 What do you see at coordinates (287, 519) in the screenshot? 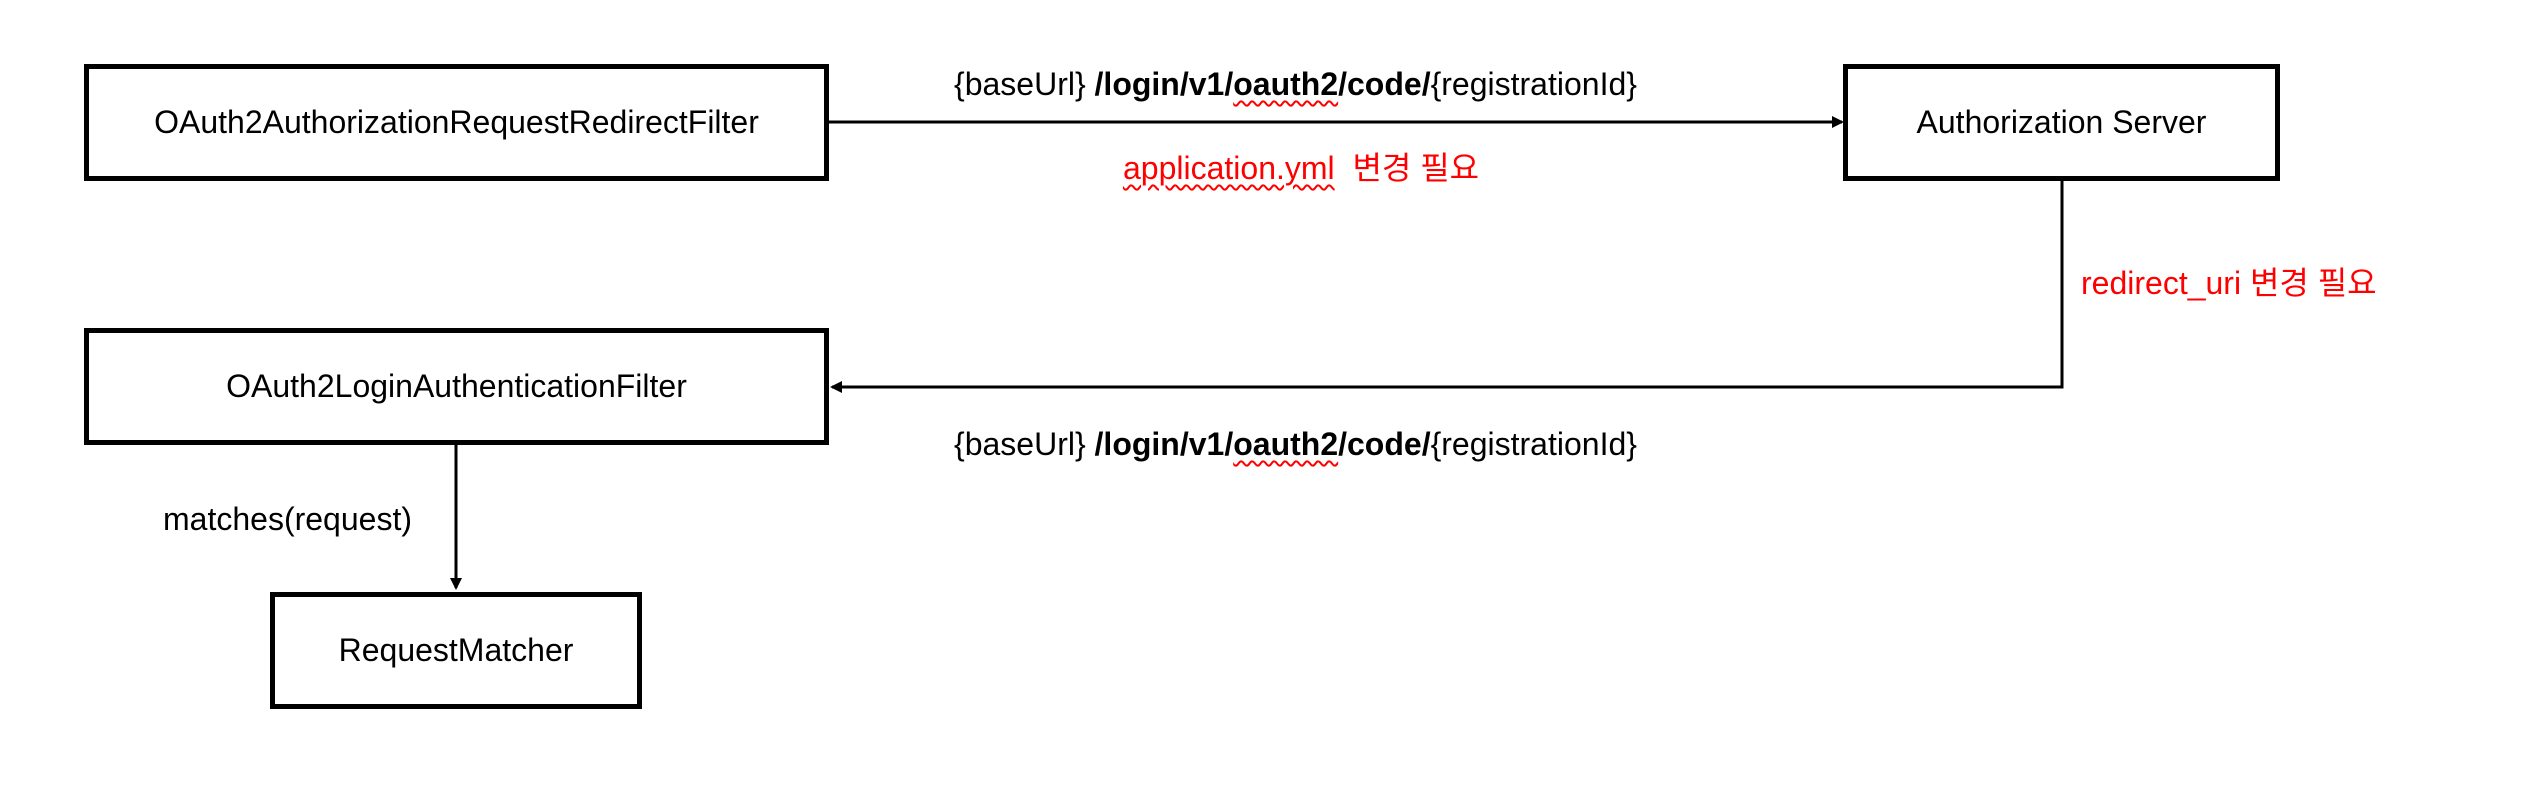
I see `matches-request-label: matches(request)` at bounding box center [287, 519].